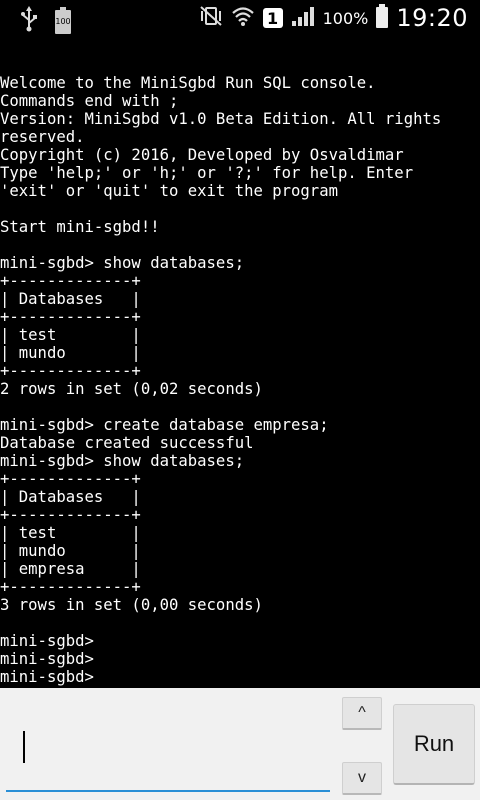 This screenshot has width=480, height=800. Describe the element at coordinates (362, 778) in the screenshot. I see `history-down-button: v` at that location.